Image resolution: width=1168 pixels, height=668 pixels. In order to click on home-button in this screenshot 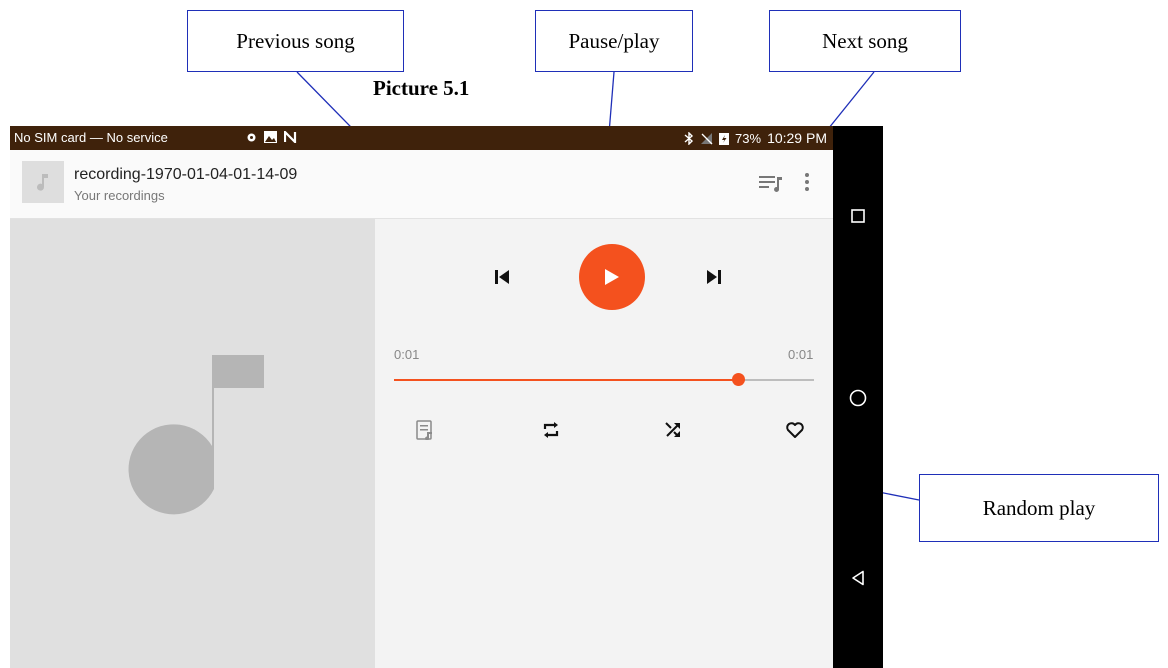, I will do `click(858, 398)`.